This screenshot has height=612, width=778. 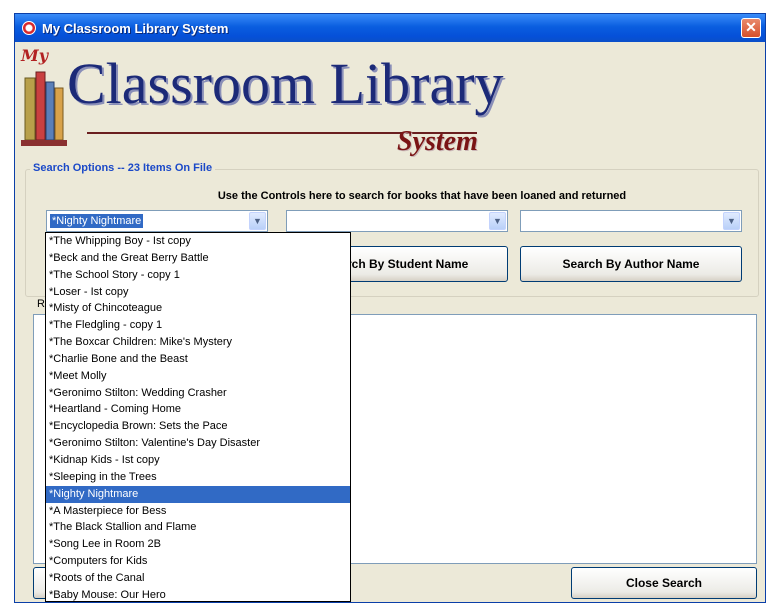 I want to click on logo-my-text: My, so click(x=35, y=55).